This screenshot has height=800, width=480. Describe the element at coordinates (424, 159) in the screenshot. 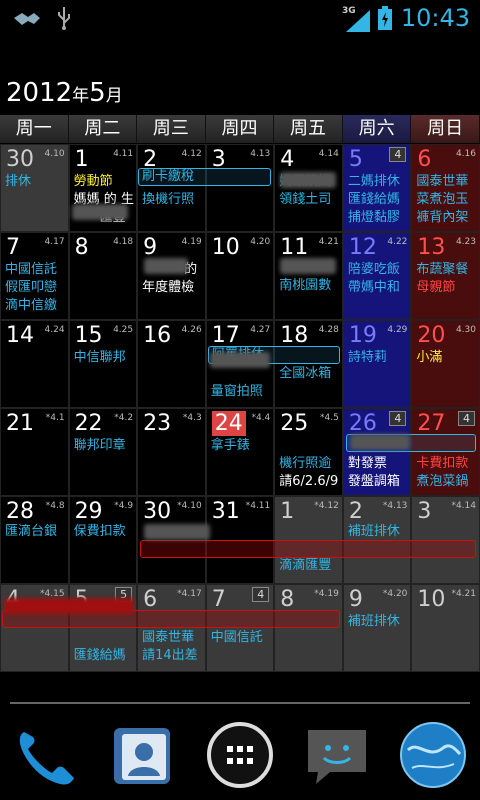

I see `day-number: 6` at that location.